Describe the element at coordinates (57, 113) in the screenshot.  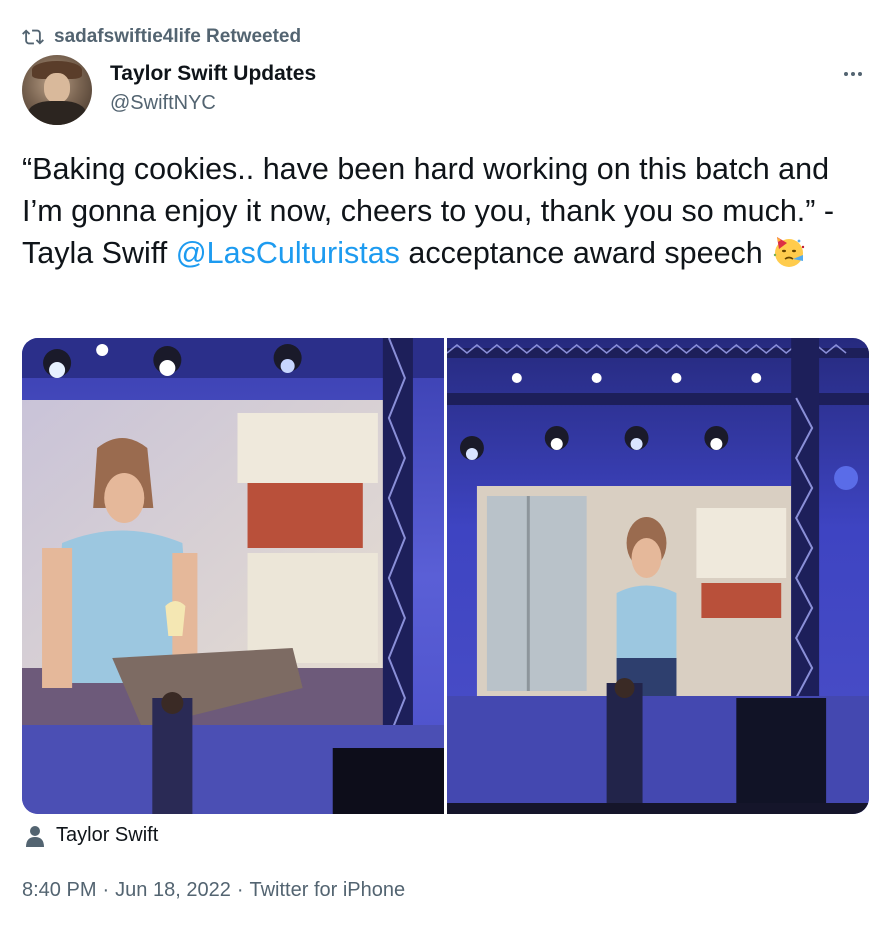
I see `avatar-shirt` at that location.